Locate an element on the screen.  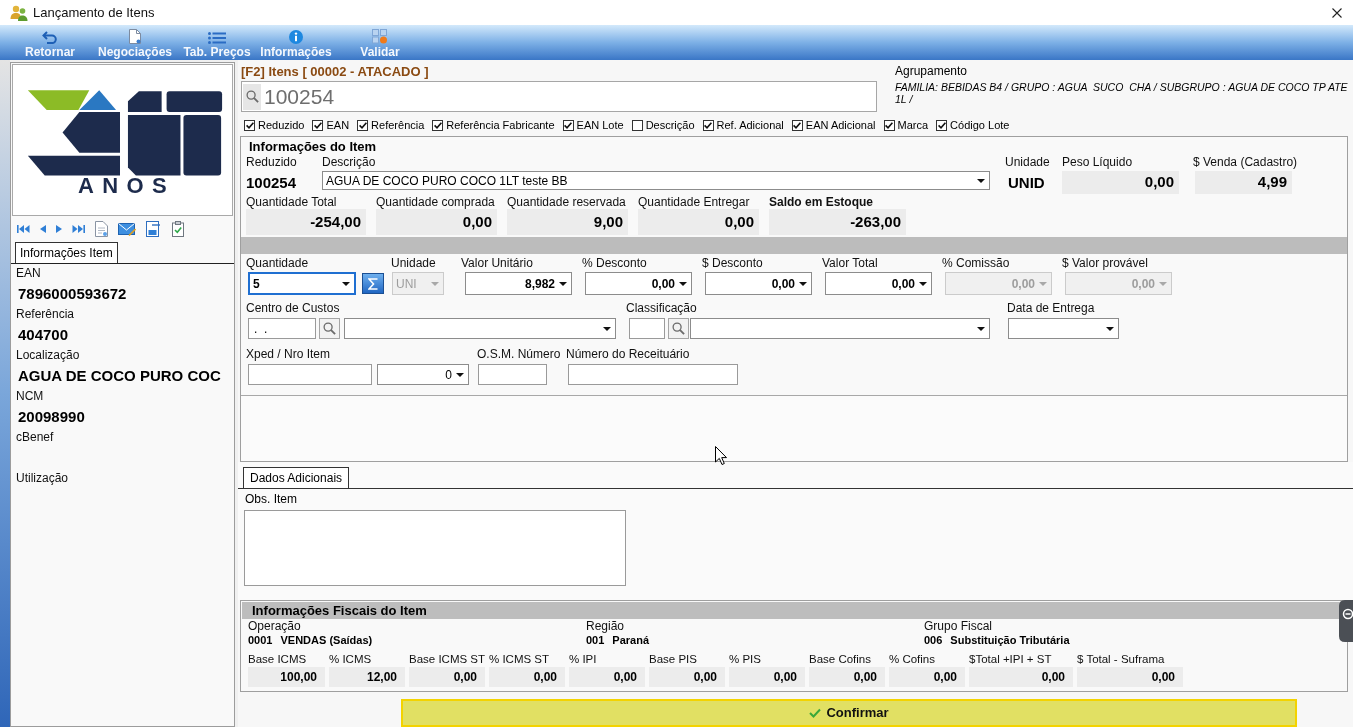
field-label: $ Desconto is located at coordinates (733, 263).